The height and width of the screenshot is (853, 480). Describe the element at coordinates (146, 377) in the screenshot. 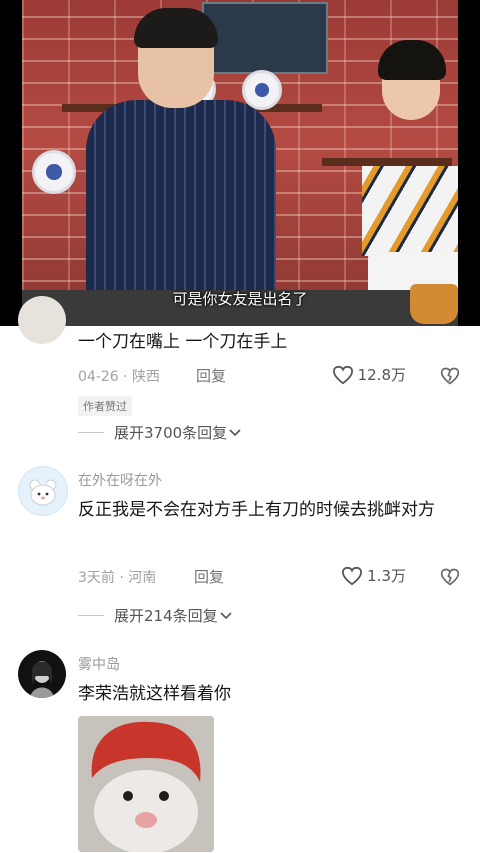

I see `comment-location: 陕西` at that location.